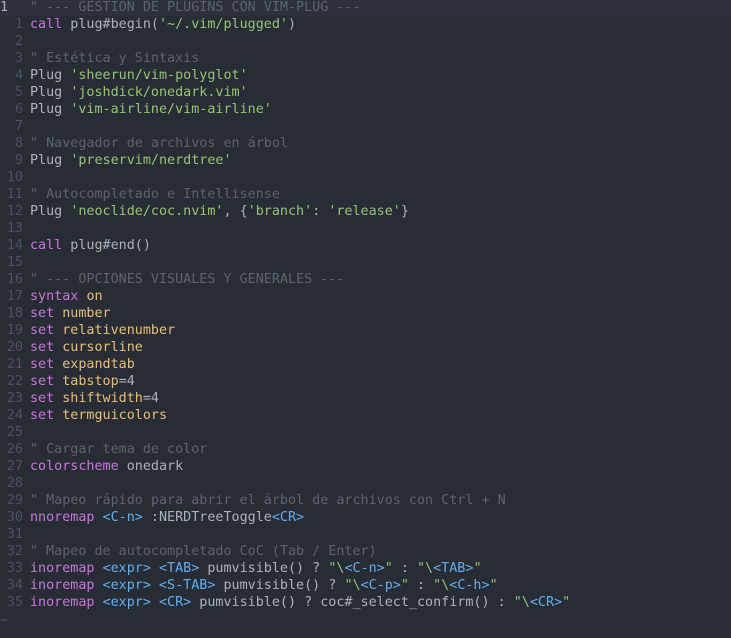  Describe the element at coordinates (388, 568) in the screenshot. I see `code-token: "` at that location.